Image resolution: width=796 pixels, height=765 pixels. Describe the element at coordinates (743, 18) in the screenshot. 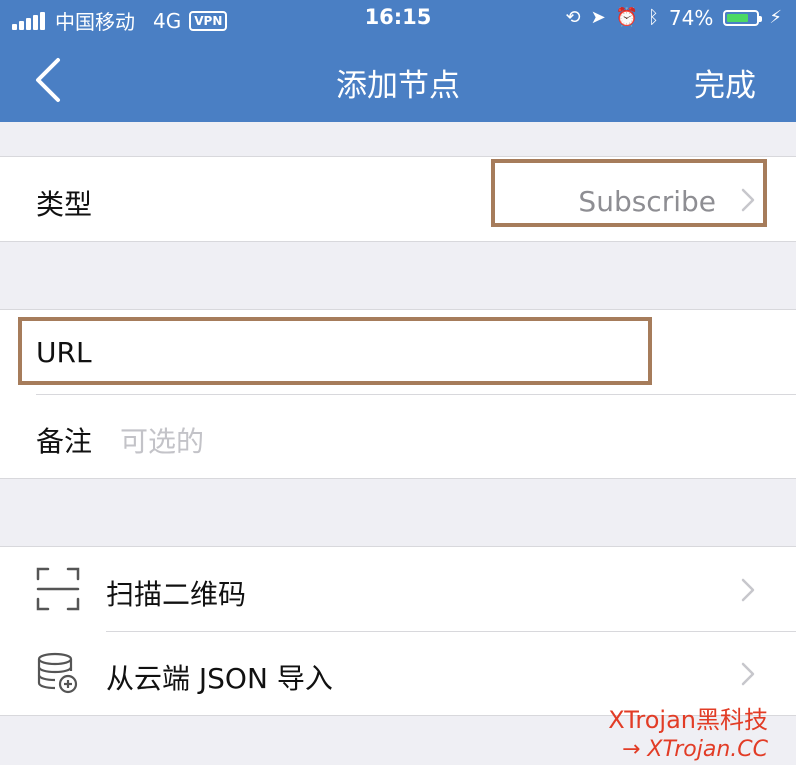

I see `battery-icon` at that location.